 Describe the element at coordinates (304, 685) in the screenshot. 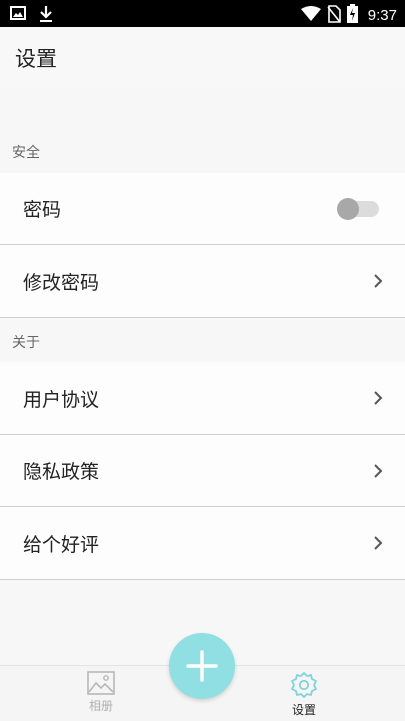

I see `gear-icon` at that location.